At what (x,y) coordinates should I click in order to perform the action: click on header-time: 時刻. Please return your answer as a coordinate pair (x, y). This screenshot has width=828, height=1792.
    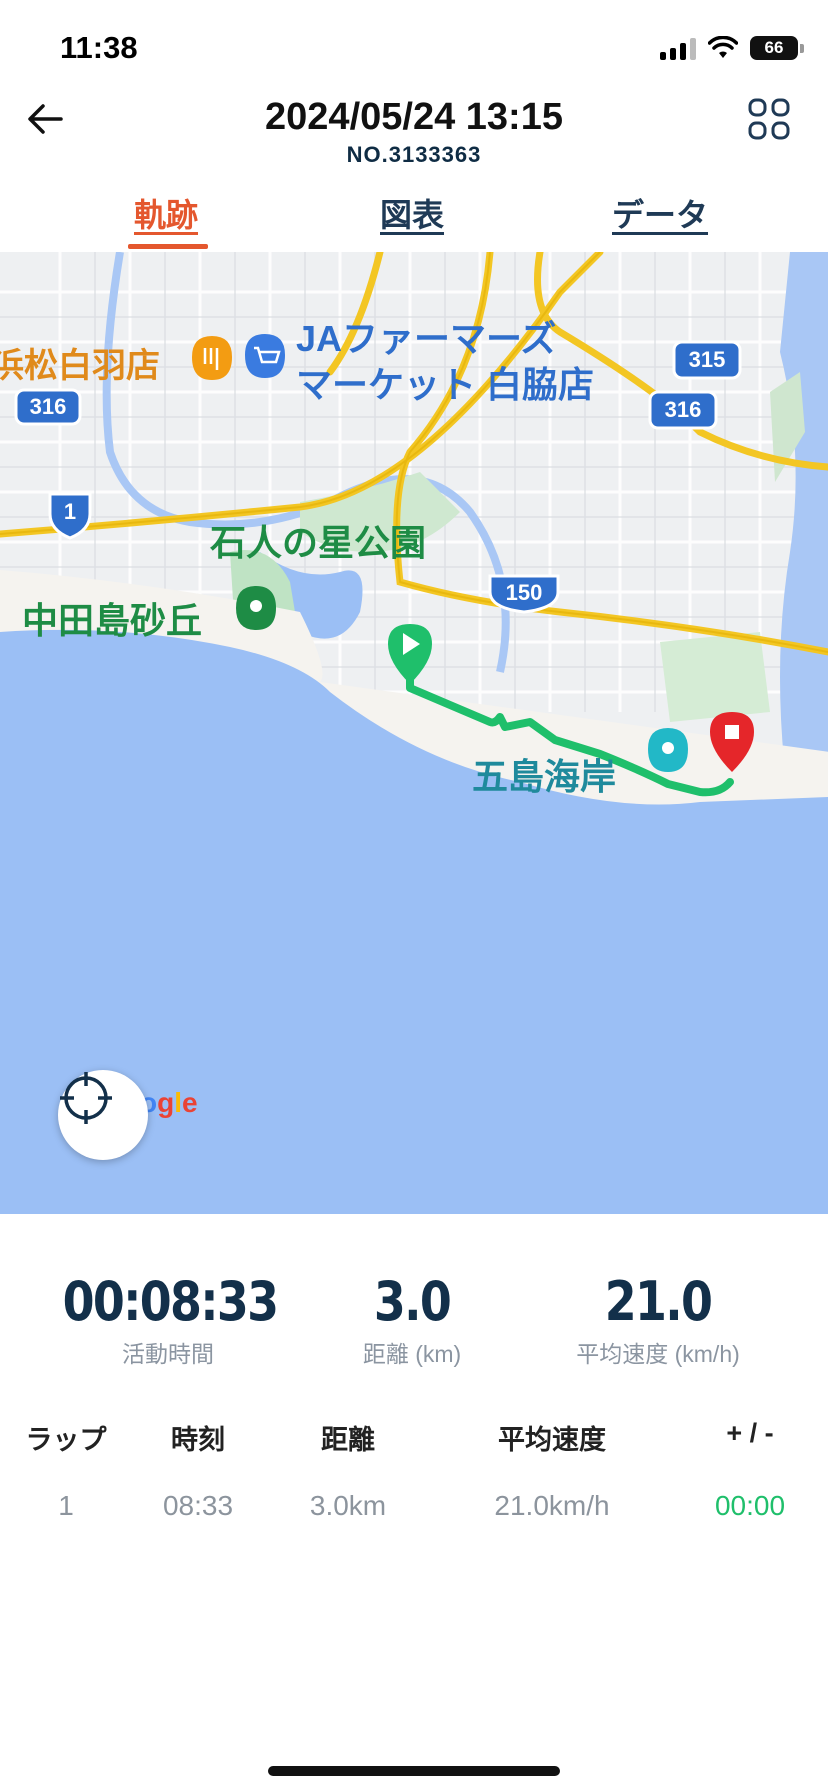
    Looking at the image, I should click on (198, 1440).